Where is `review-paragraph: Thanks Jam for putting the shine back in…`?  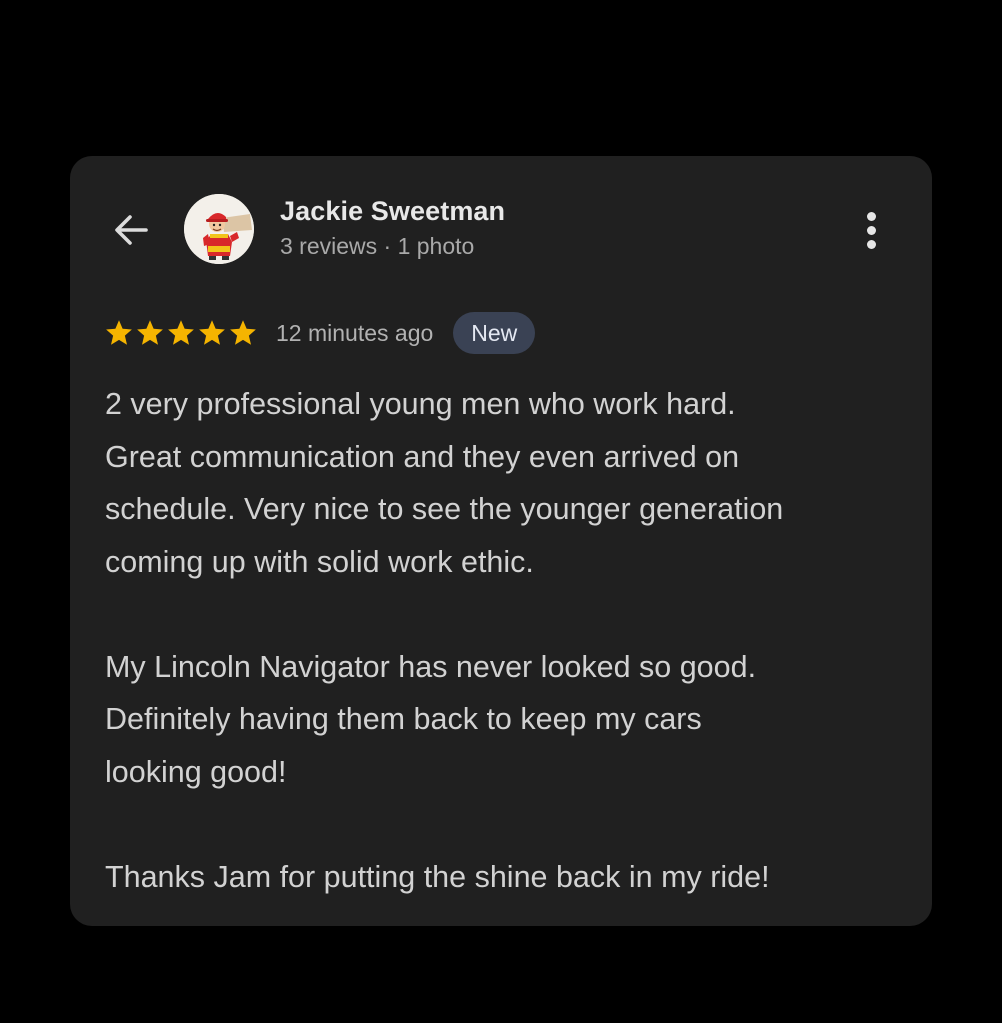
review-paragraph: Thanks Jam for putting the shine back in… is located at coordinates (437, 876).